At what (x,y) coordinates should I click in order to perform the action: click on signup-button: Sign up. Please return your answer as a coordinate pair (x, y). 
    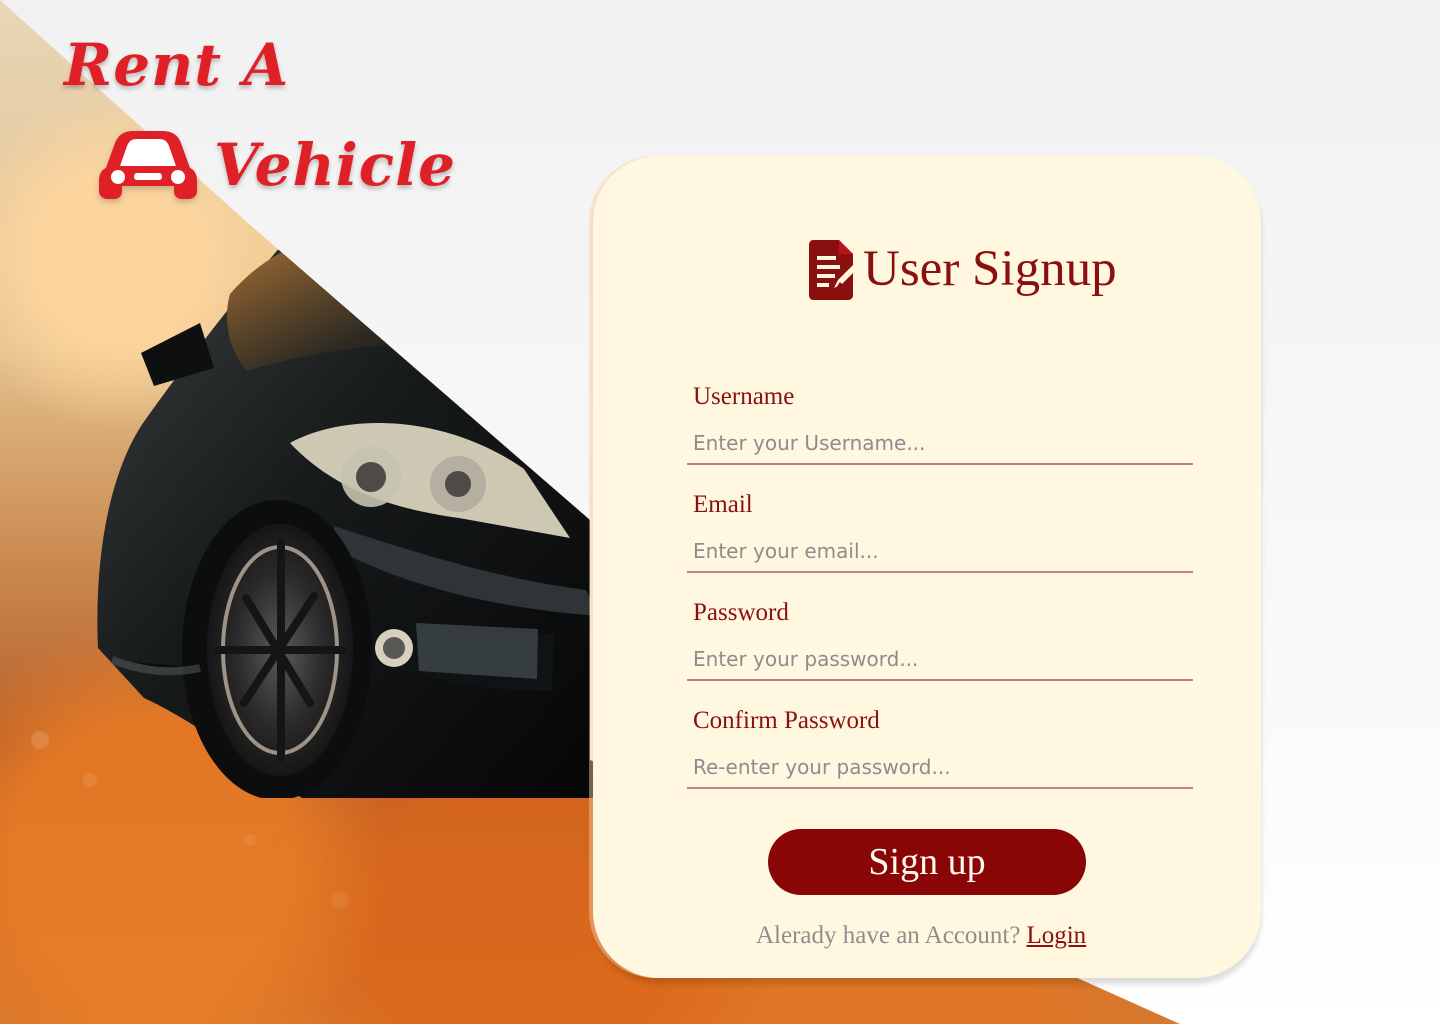
    Looking at the image, I should click on (927, 862).